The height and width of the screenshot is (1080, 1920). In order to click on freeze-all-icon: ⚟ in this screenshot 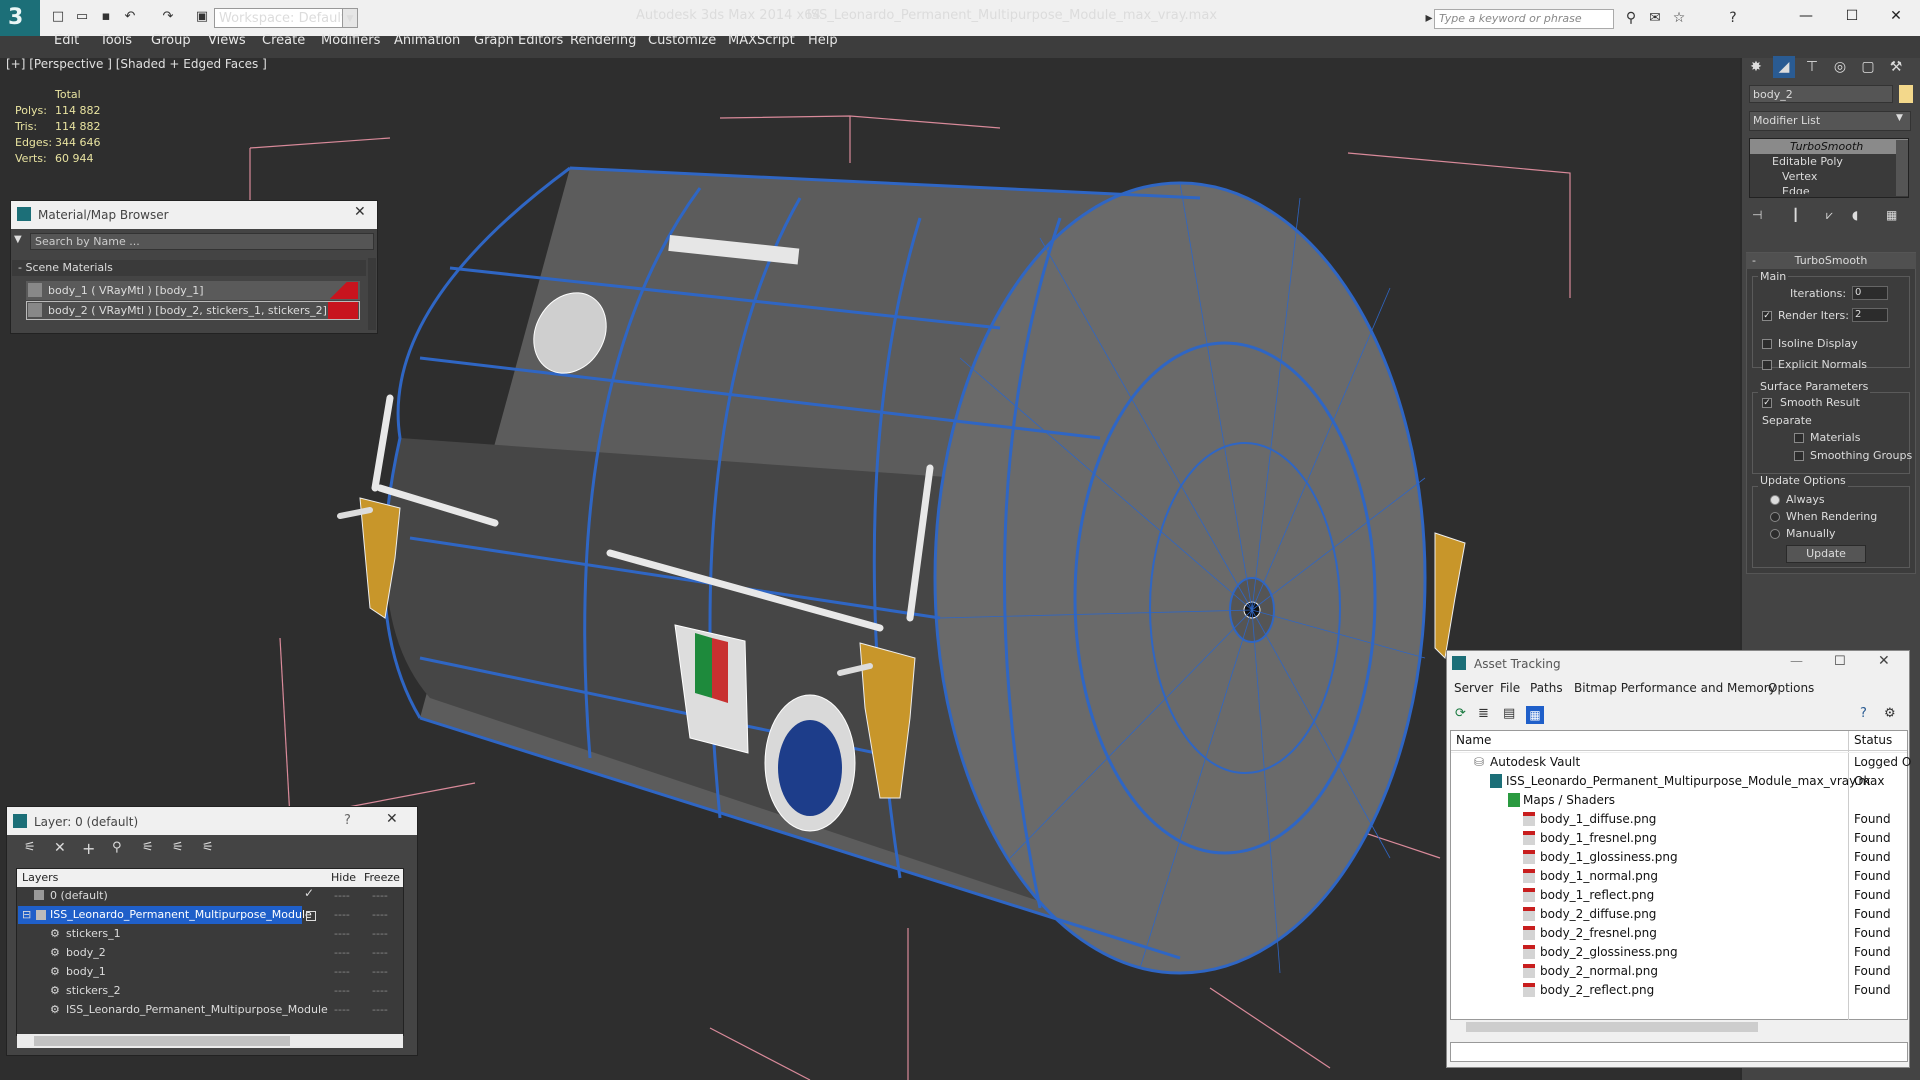, I will do `click(208, 847)`.